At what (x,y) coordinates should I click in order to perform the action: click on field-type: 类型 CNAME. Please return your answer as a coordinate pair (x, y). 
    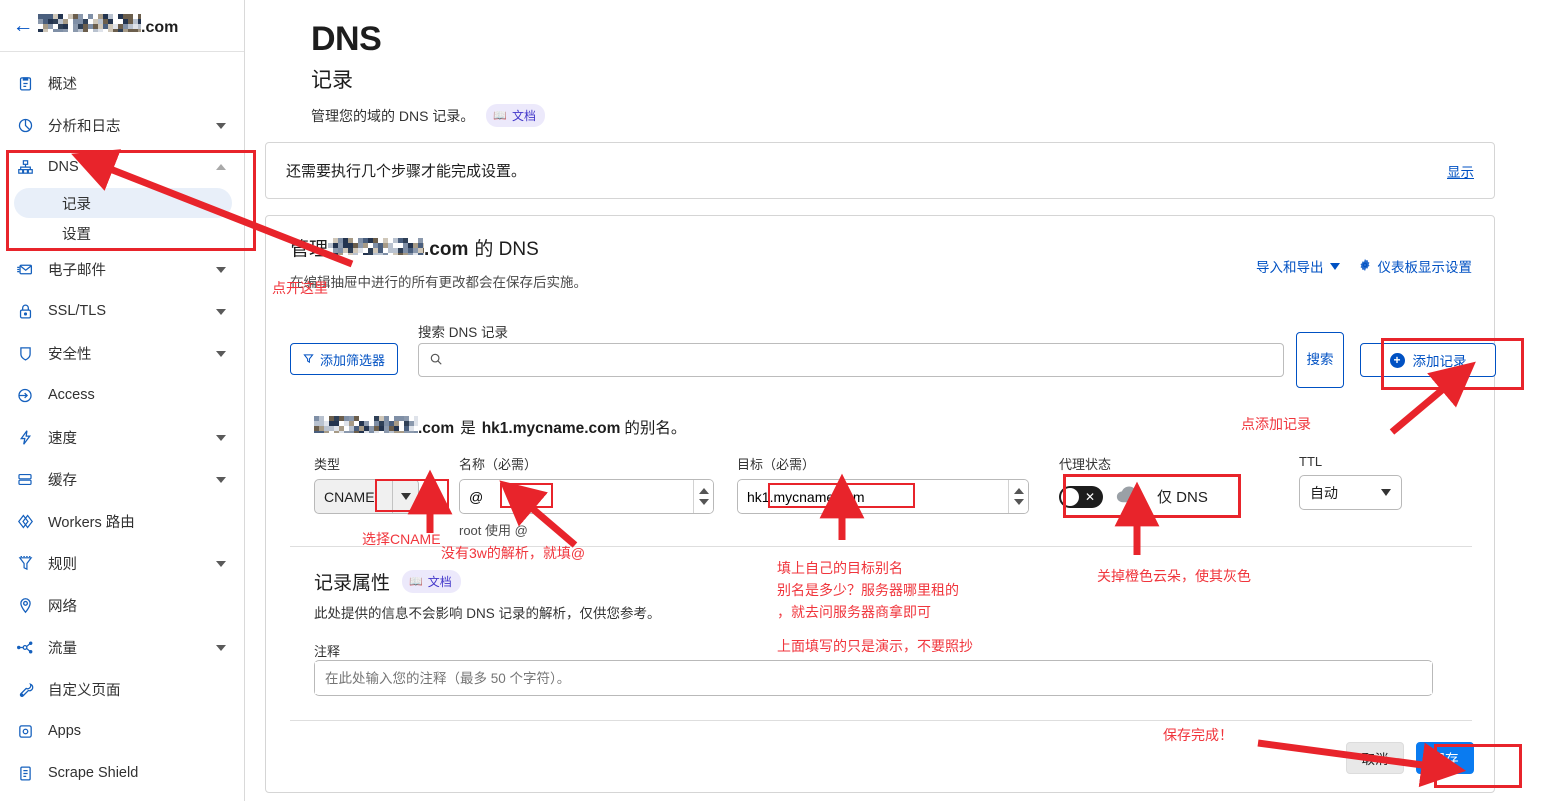
    Looking at the image, I should click on (371, 484).